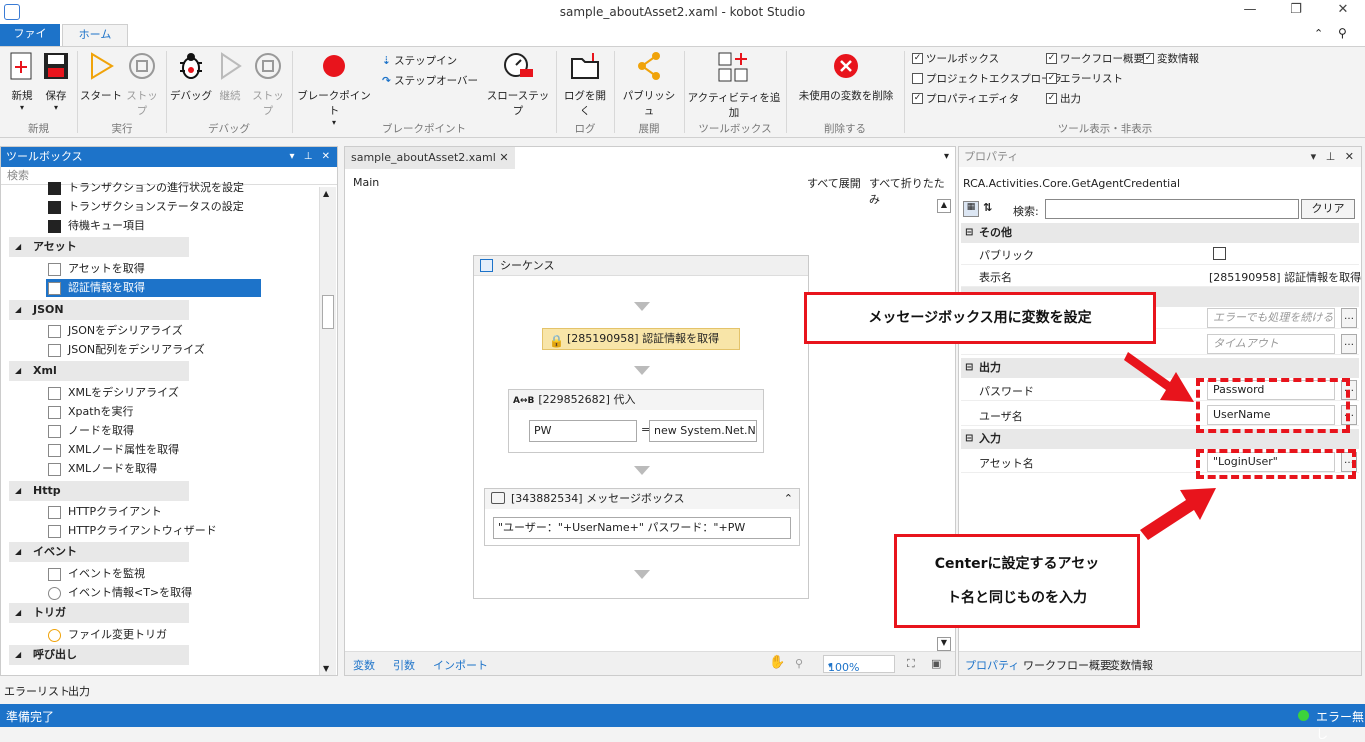 The image size is (1365, 742). I want to click on overview-icon: ▣, so click(936, 663).